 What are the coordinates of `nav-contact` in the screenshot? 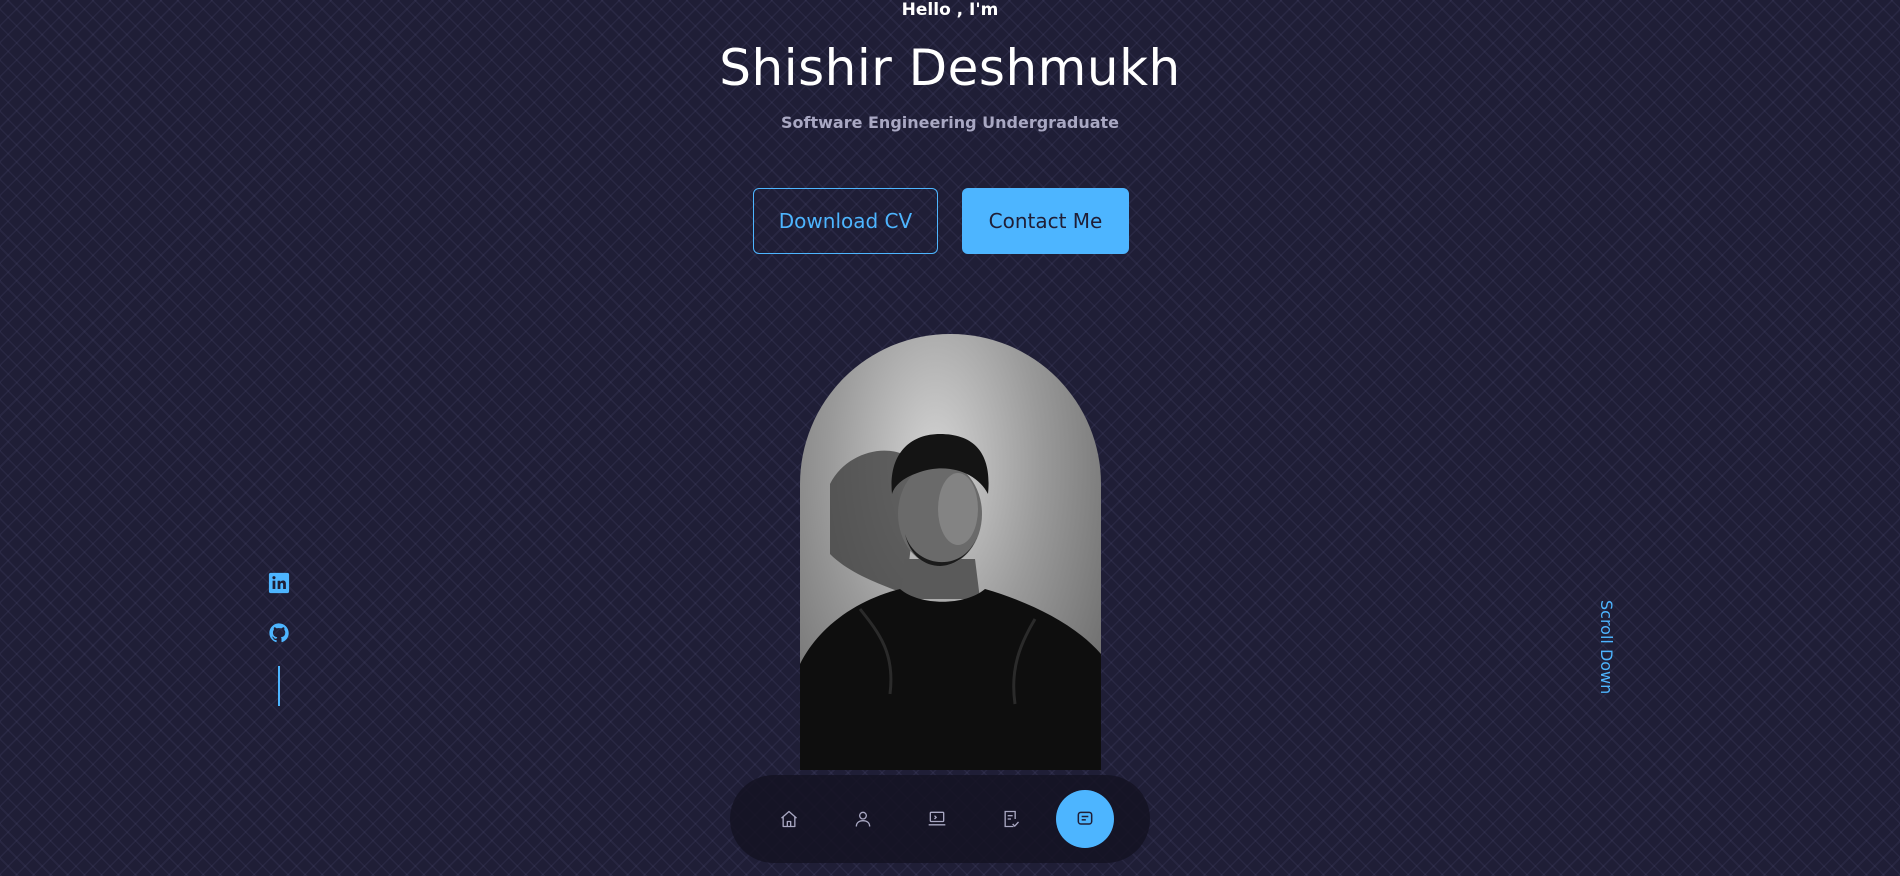 It's located at (1085, 819).